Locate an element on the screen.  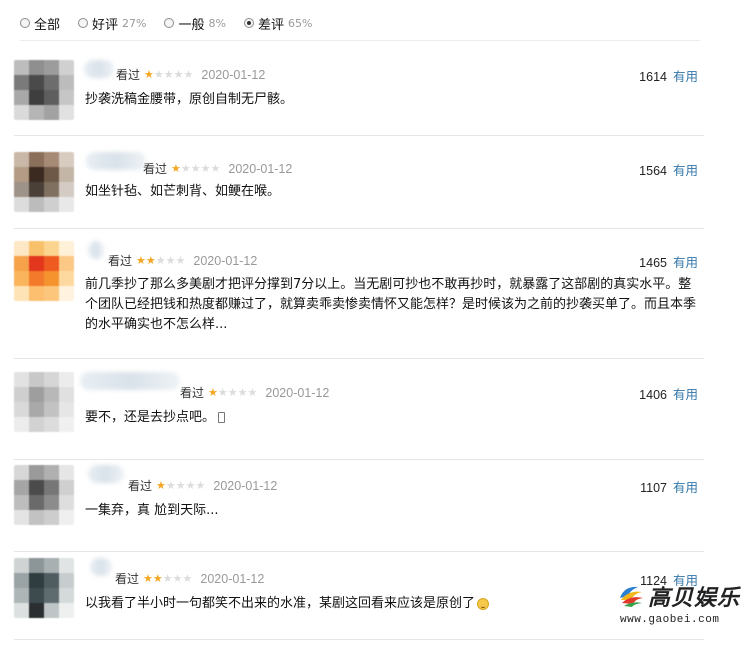
comment-item: 看过 ★ ★ ★ ★ ★ 2020-01-12 1406 有用 要不，还是去抄点吧。 is located at coordinates (359, 416).